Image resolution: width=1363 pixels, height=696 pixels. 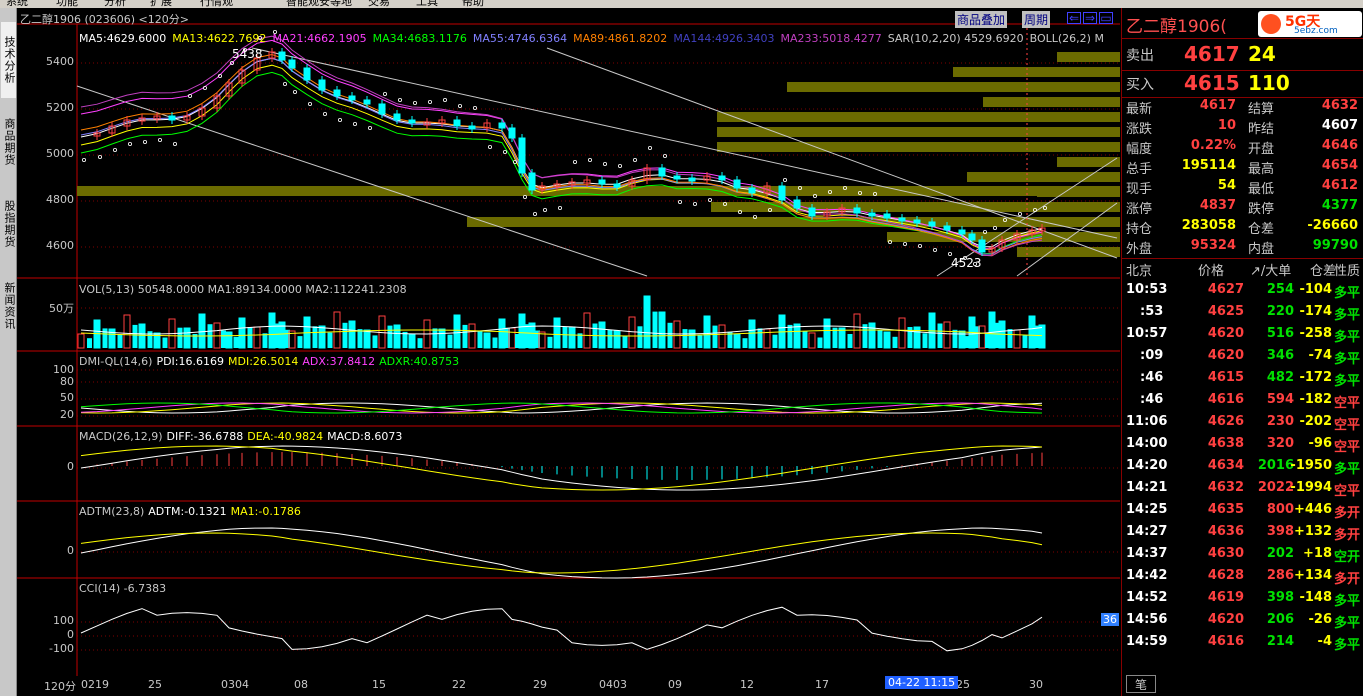 I want to click on tick-row: :53 4625 220 -174 多平, so click(x=1242, y=315).